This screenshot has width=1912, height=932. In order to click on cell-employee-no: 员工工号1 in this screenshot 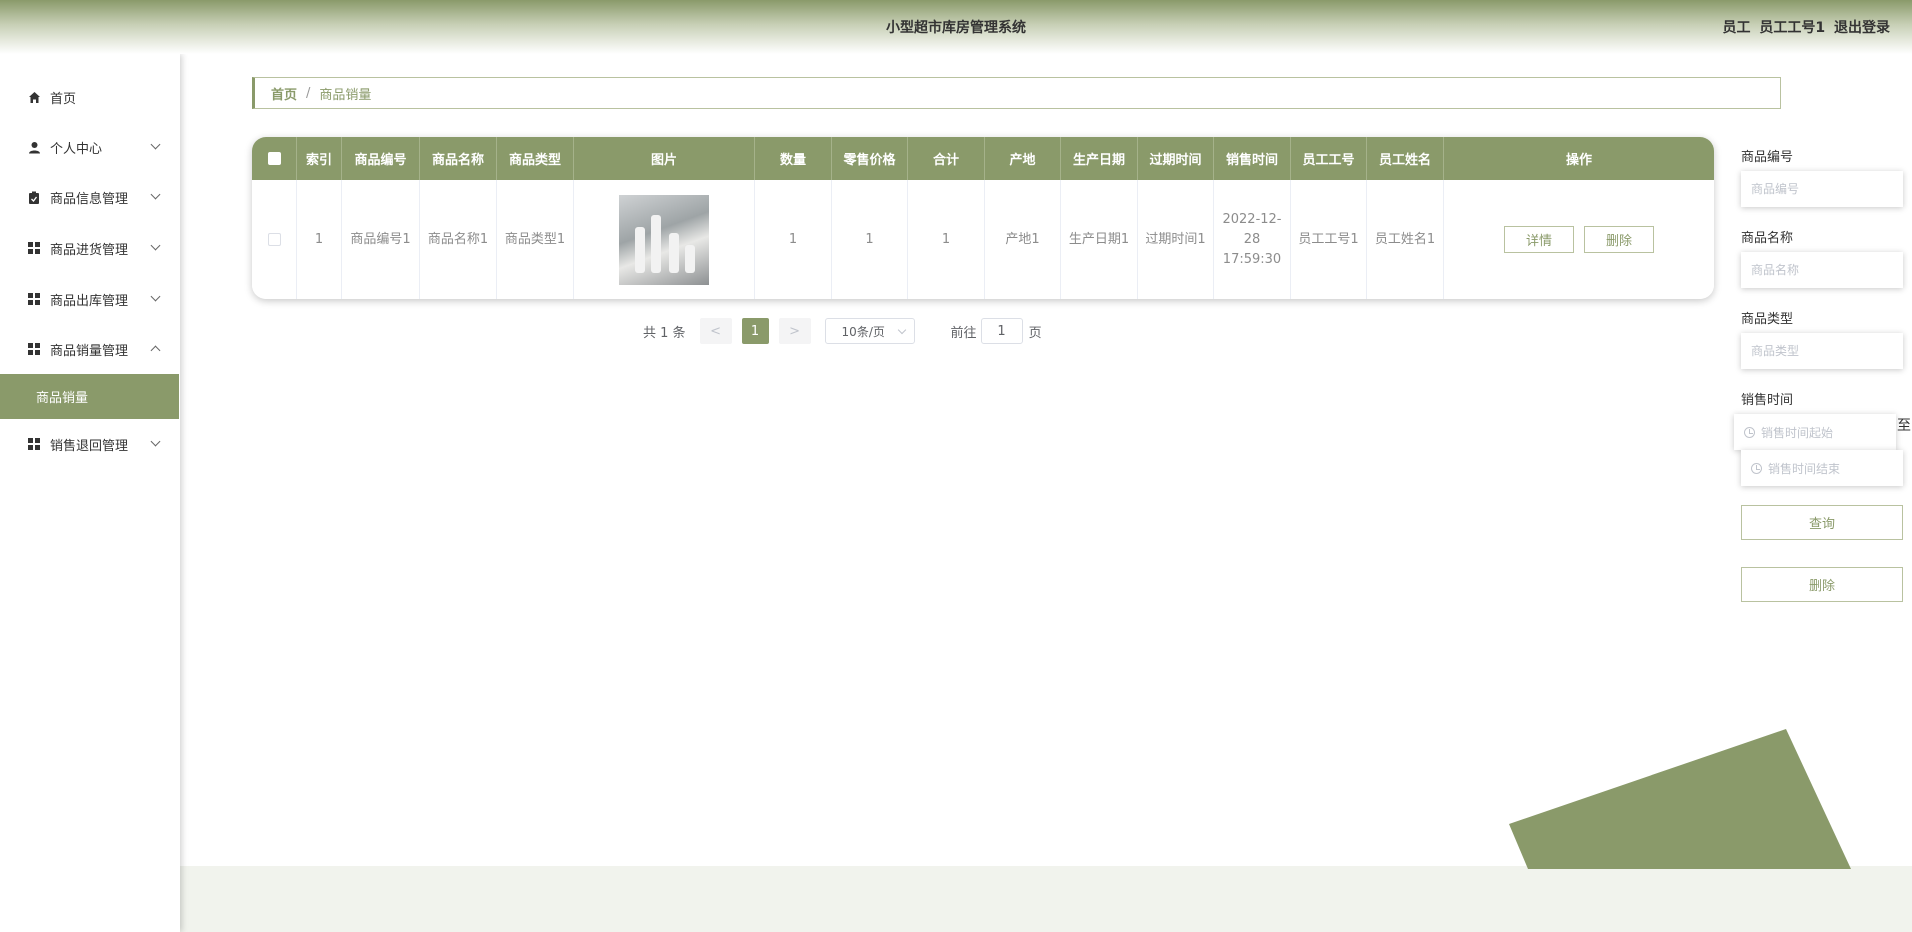, I will do `click(1329, 239)`.